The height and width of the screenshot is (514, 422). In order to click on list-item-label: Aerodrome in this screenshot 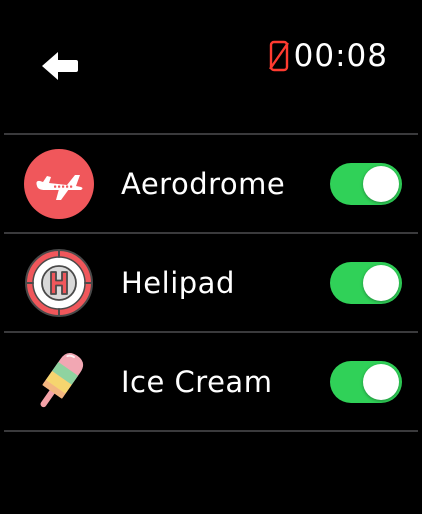, I will do `click(203, 183)`.